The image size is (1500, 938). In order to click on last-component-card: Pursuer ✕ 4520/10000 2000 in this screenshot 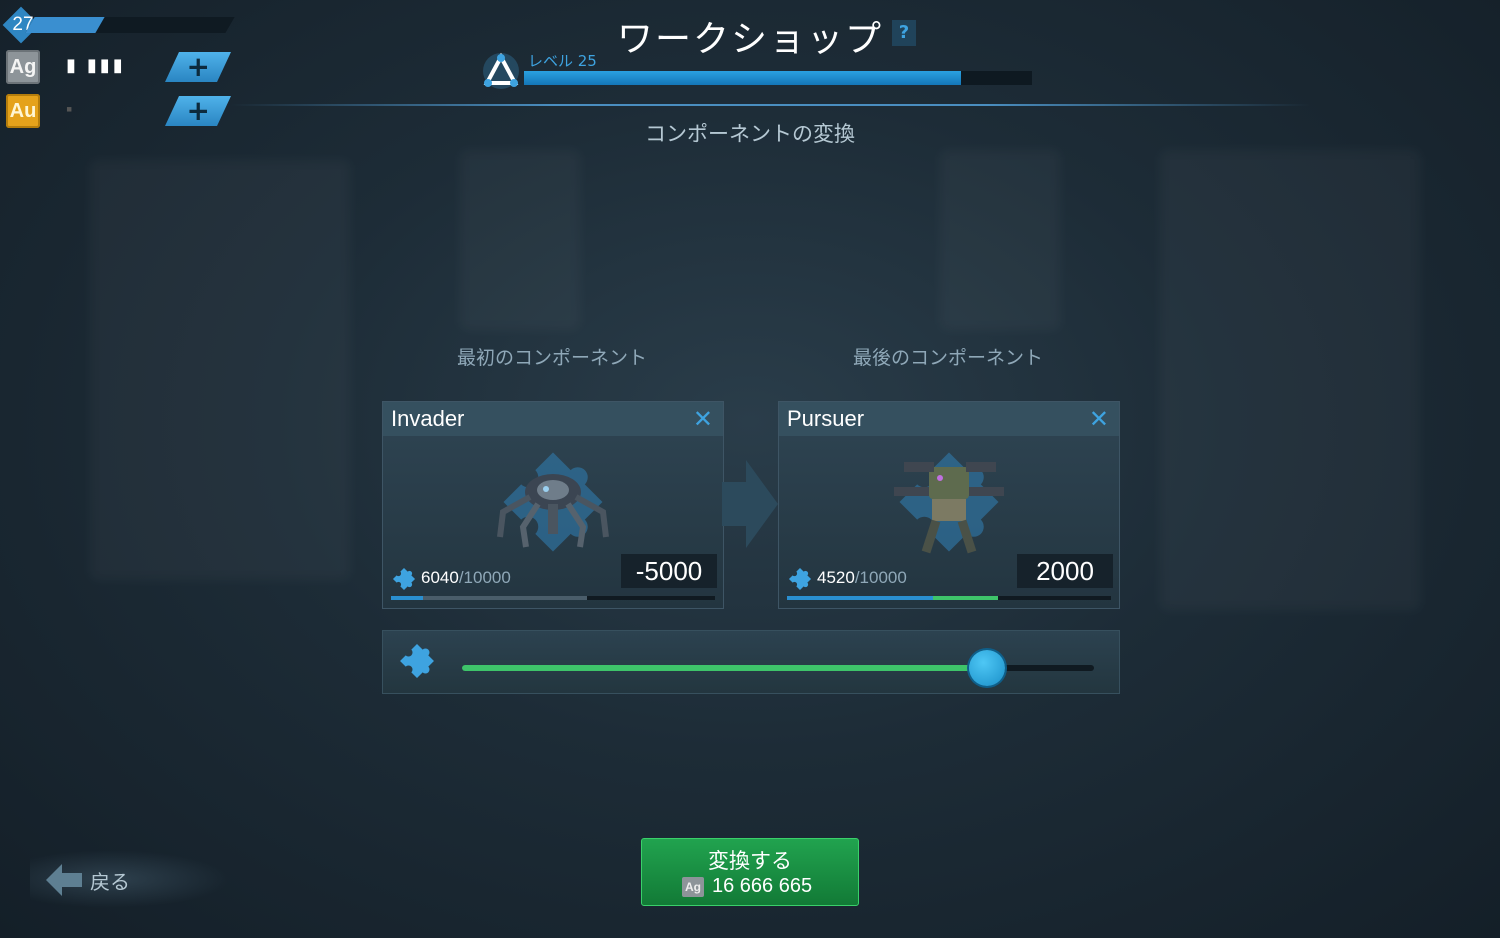, I will do `click(949, 505)`.